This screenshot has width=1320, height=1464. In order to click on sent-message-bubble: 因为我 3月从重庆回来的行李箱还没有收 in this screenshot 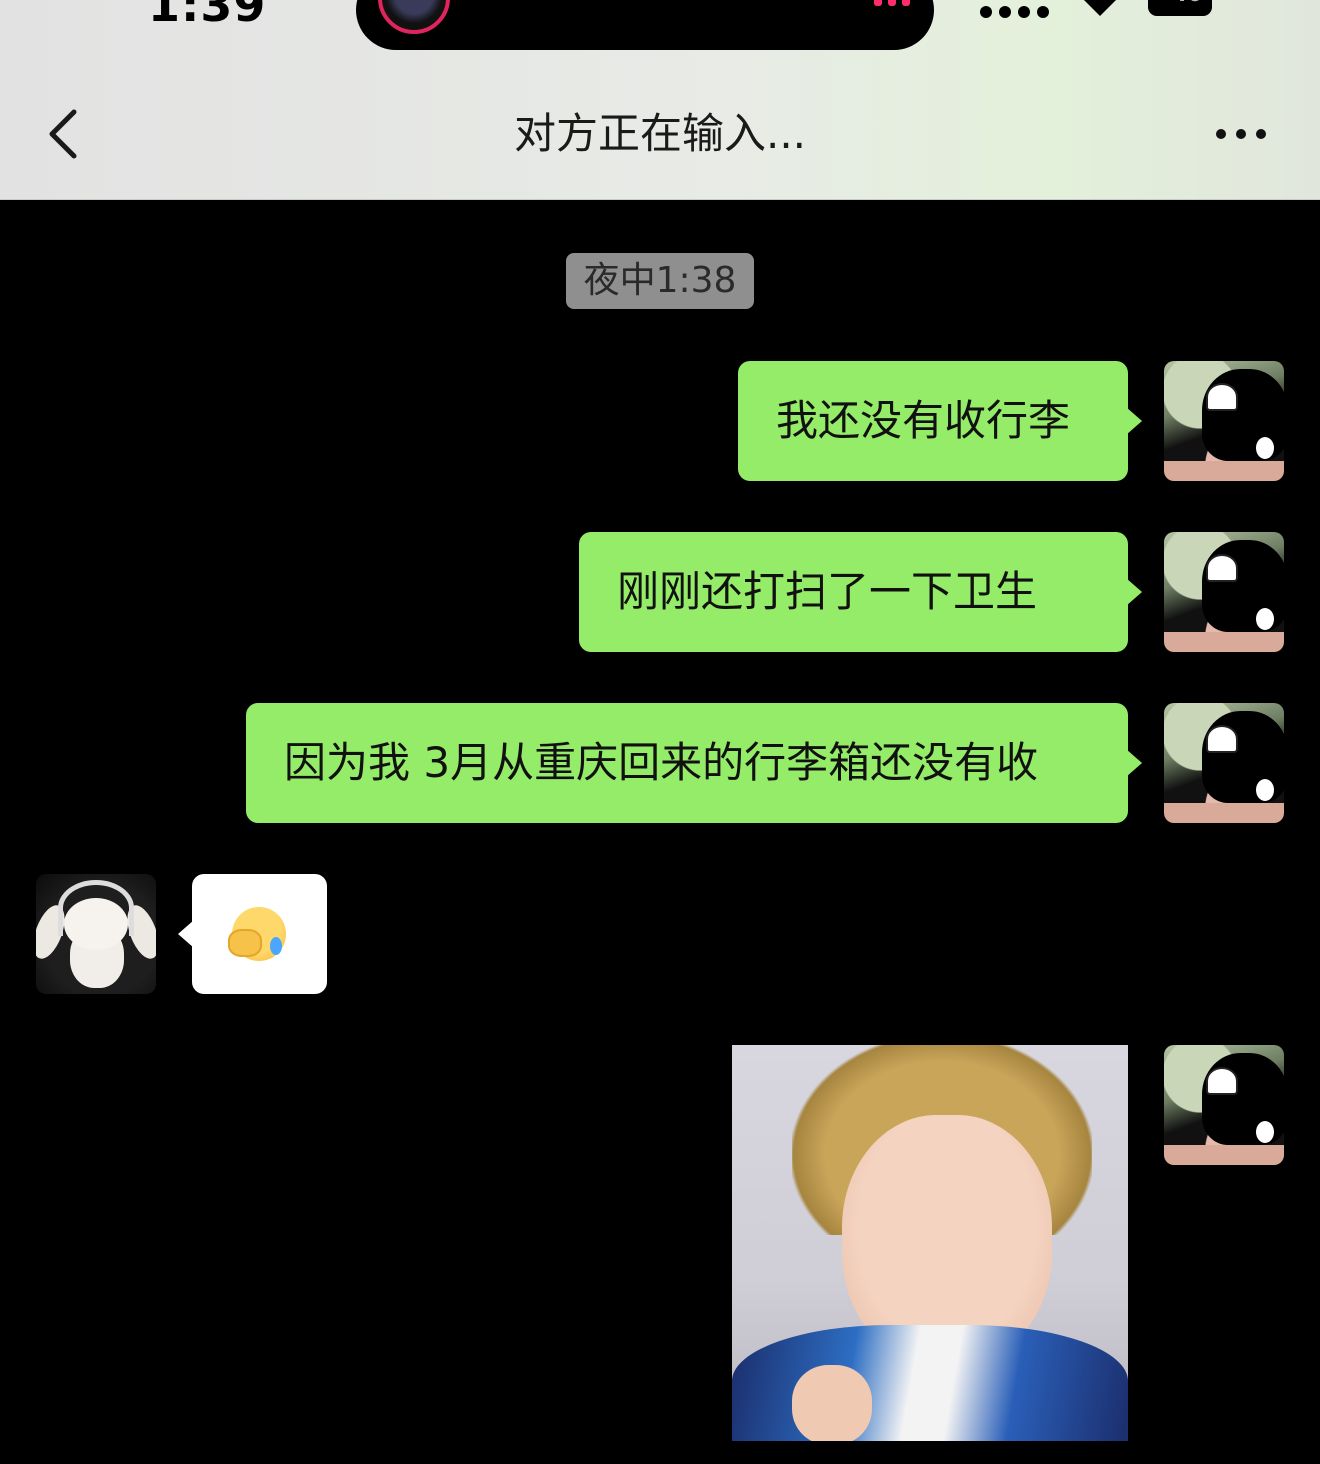, I will do `click(694, 763)`.